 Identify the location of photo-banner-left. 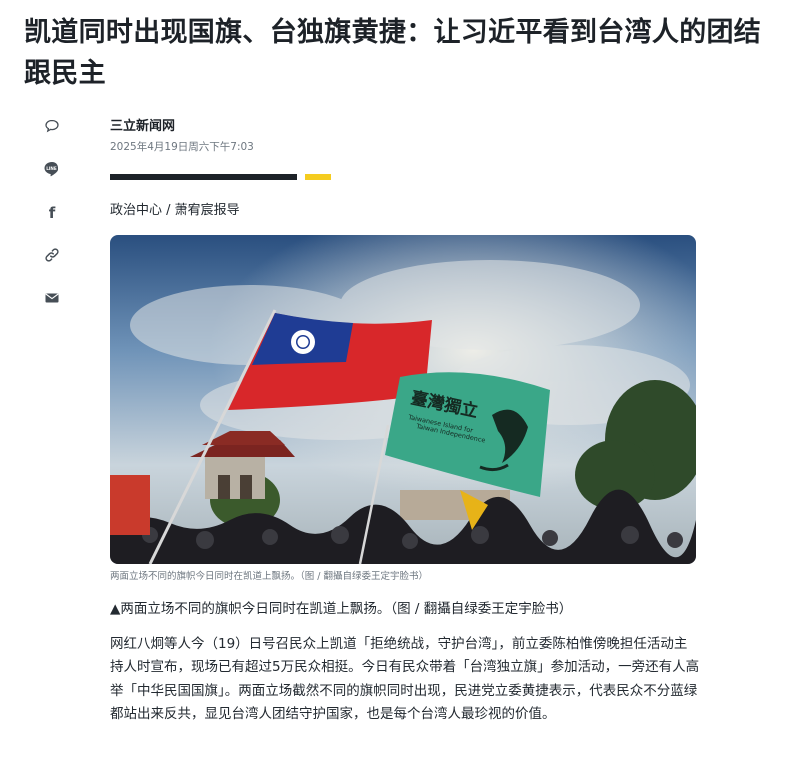
(130, 505).